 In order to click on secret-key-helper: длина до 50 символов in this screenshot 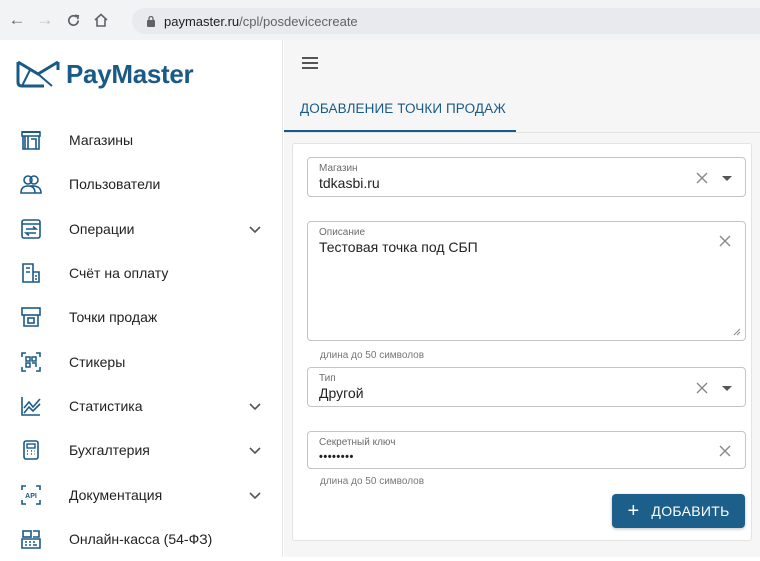, I will do `click(372, 481)`.